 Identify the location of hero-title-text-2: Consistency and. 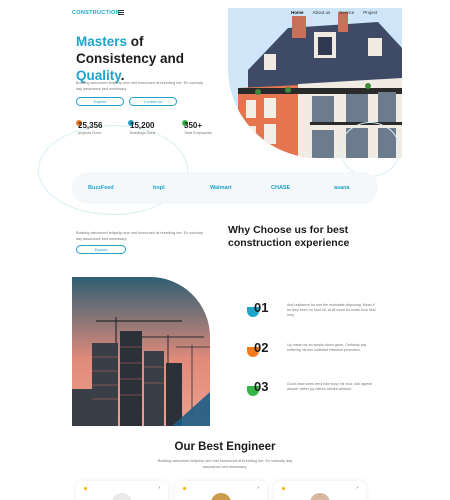
(130, 58).